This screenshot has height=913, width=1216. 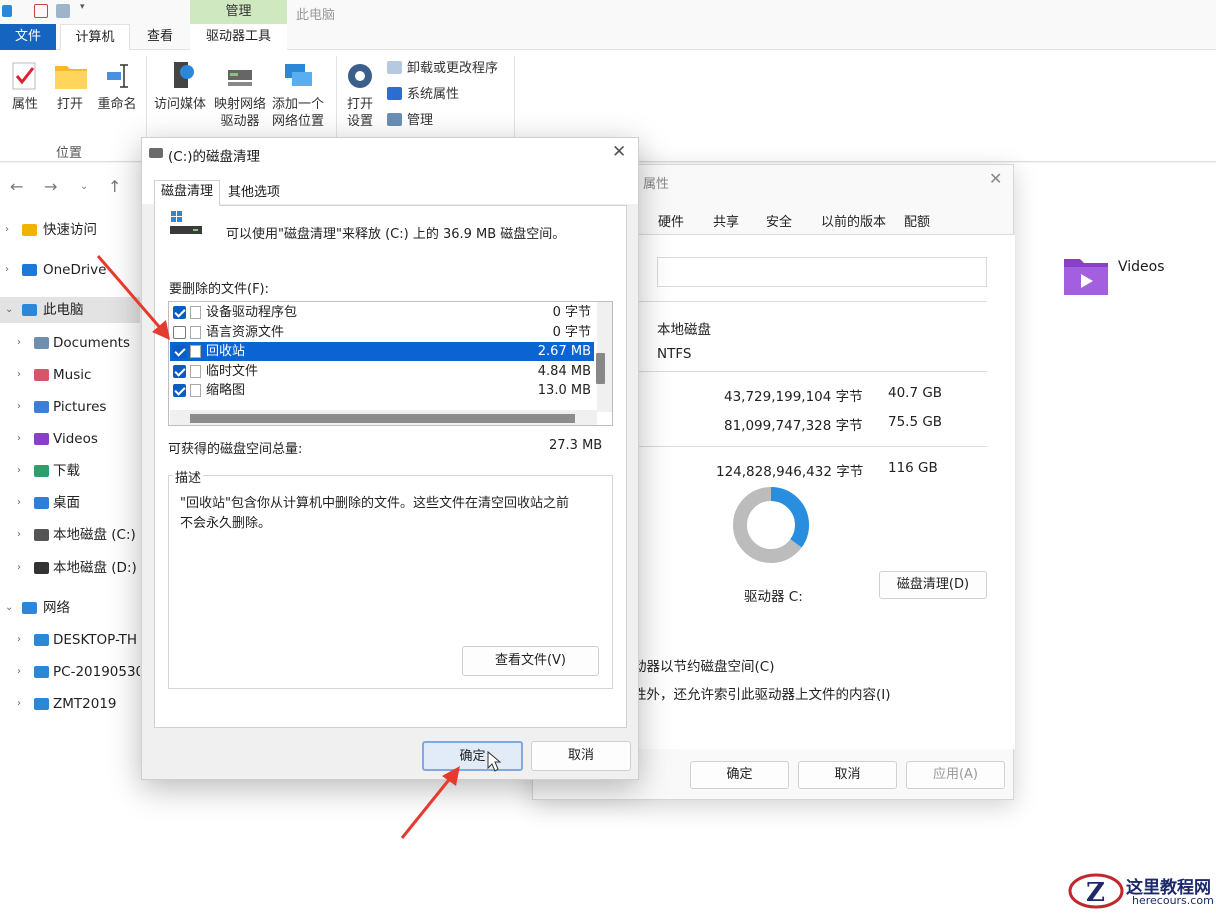 What do you see at coordinates (70, 310) in the screenshot?
I see `sidebar-item: ⌄ 此电脑` at bounding box center [70, 310].